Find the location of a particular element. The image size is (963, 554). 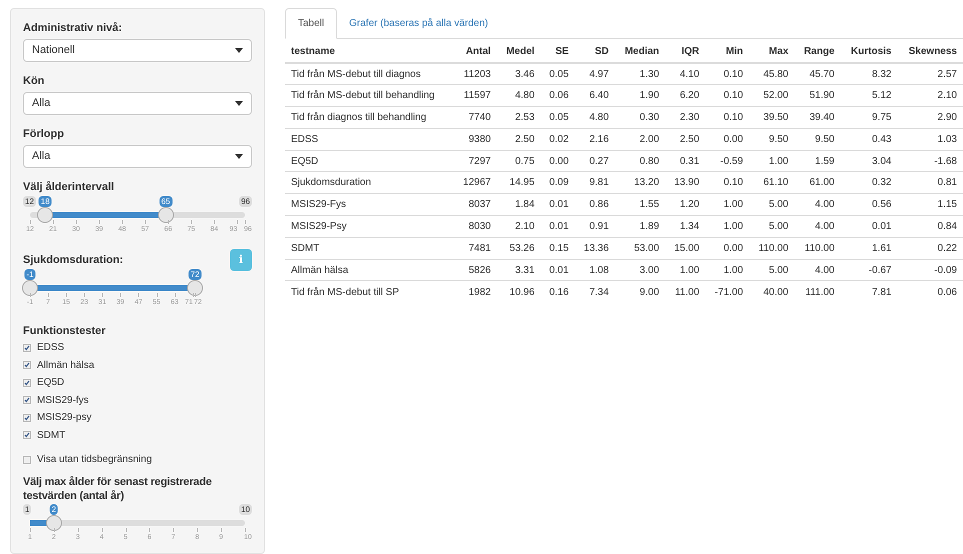

table-cell: 2.10 is located at coordinates (518, 227).